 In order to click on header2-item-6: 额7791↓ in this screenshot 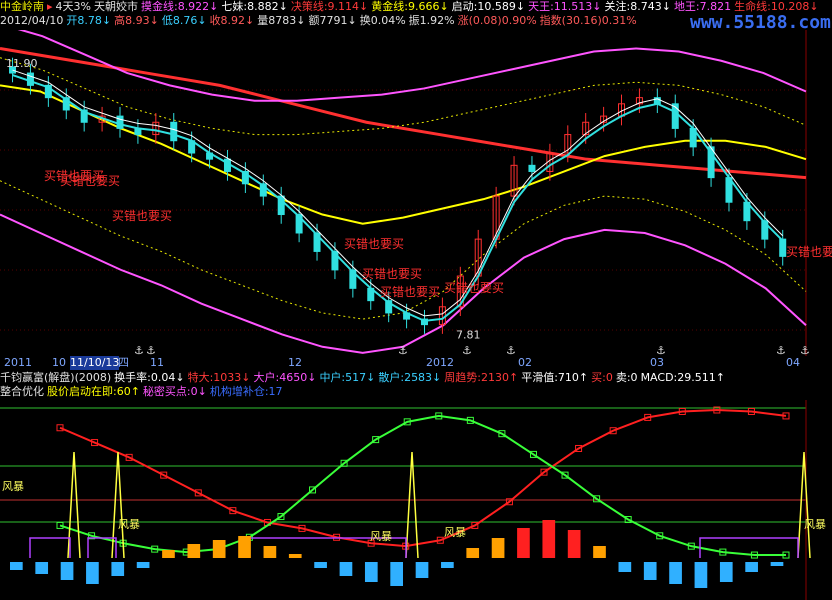, I will do `click(332, 20)`.